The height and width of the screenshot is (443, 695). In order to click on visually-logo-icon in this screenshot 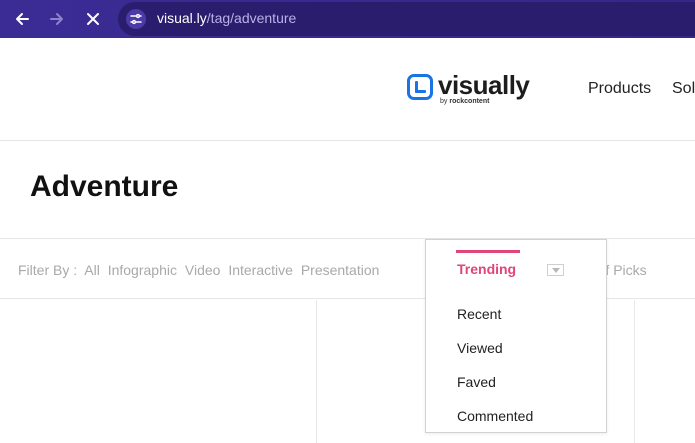, I will do `click(420, 87)`.